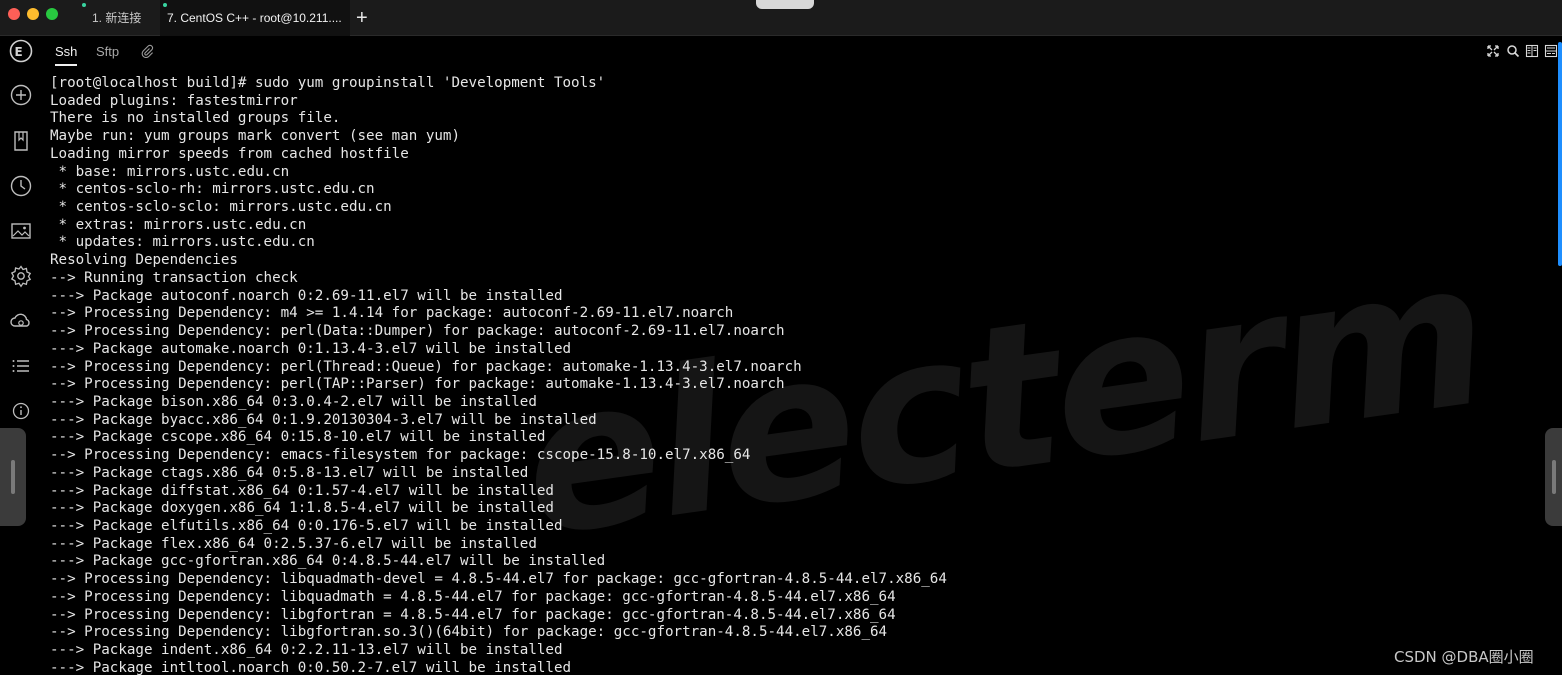 The height and width of the screenshot is (675, 1562). Describe the element at coordinates (221, 207) in the screenshot. I see `terminal-line: * centos-sclo-sclo: mirrors.ustc.edu.cn` at that location.